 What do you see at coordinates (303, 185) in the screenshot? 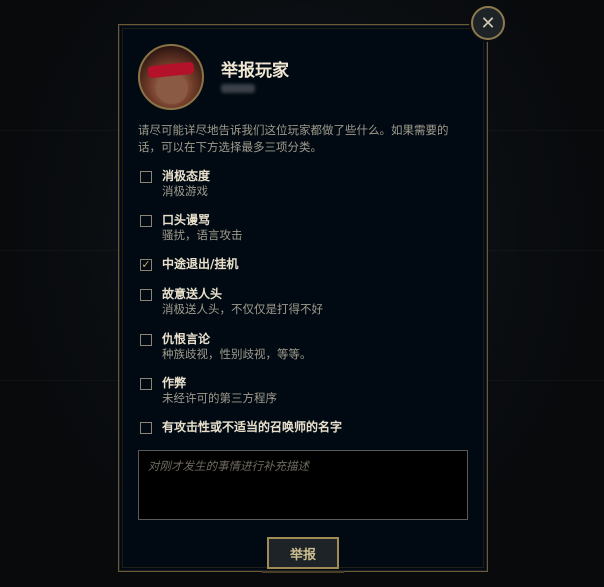
I see `option-negative-attitude: 消极态度 消极游戏` at bounding box center [303, 185].